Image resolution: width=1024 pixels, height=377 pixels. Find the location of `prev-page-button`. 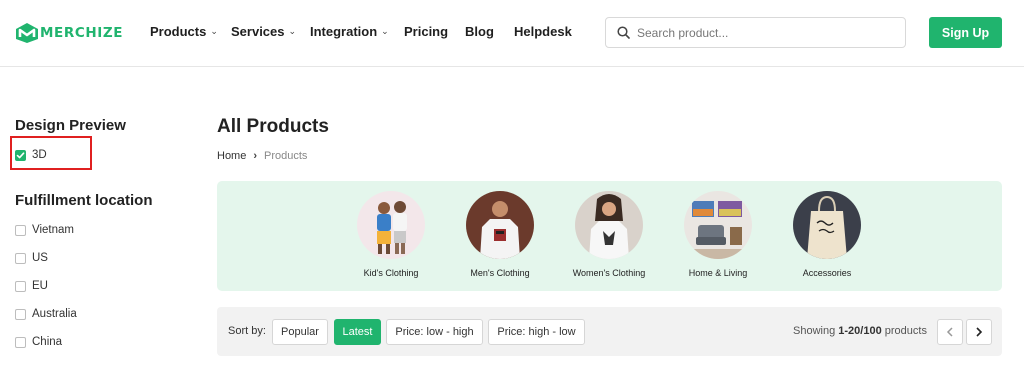

prev-page-button is located at coordinates (950, 332).